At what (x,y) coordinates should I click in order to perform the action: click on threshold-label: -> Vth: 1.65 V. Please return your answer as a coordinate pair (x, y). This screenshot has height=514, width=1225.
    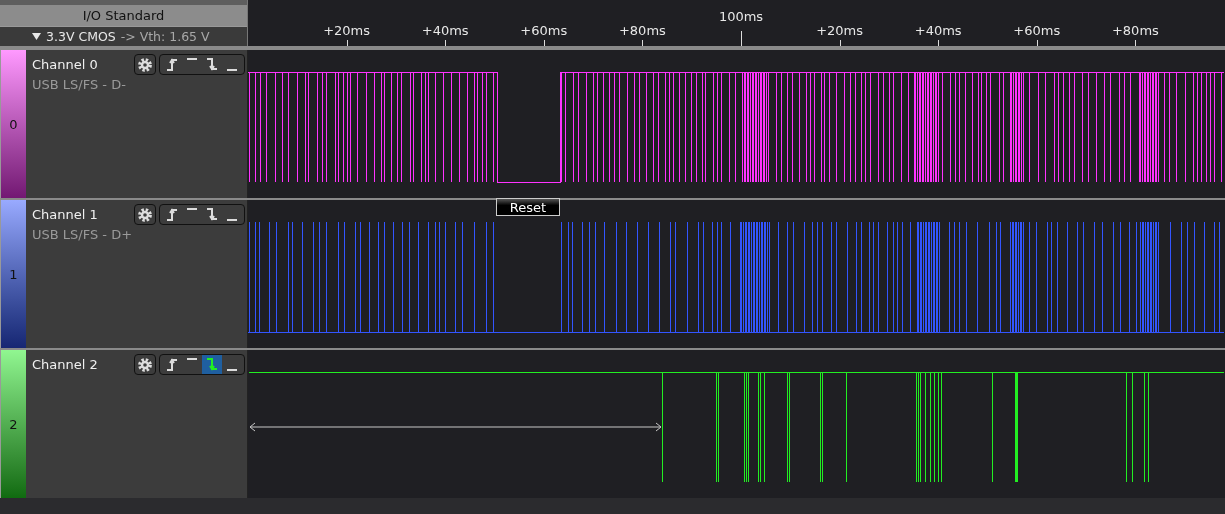
    Looking at the image, I should click on (165, 36).